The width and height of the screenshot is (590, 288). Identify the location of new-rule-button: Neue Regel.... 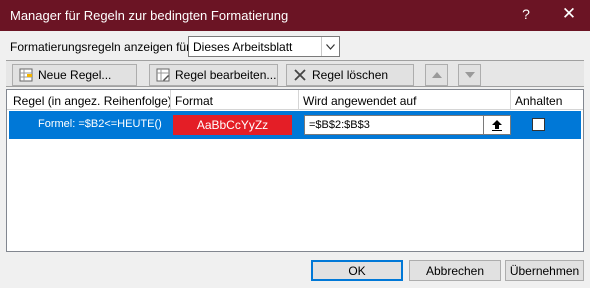
(74, 75).